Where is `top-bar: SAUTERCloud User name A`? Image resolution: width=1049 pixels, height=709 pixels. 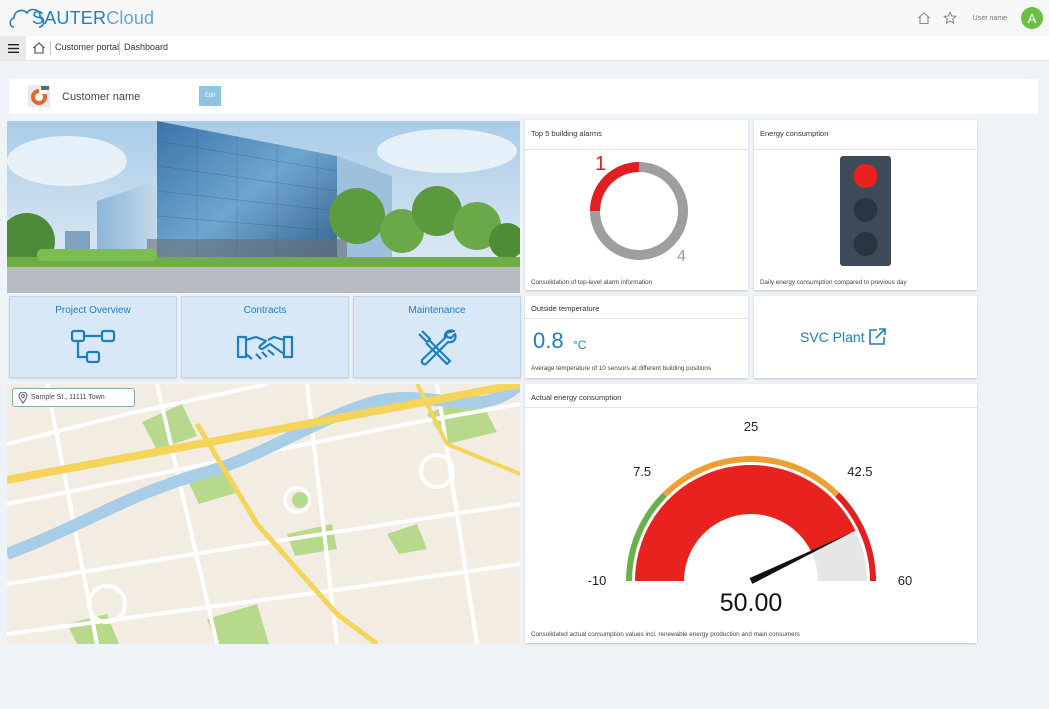 top-bar: SAUTERCloud User name A is located at coordinates (524, 18).